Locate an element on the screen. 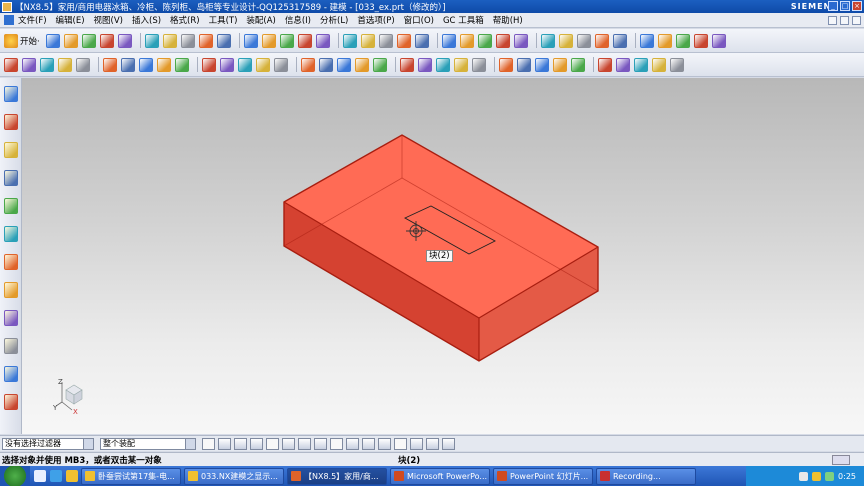 This screenshot has width=864, height=486. deselect-icon is located at coordinates (240, 443).